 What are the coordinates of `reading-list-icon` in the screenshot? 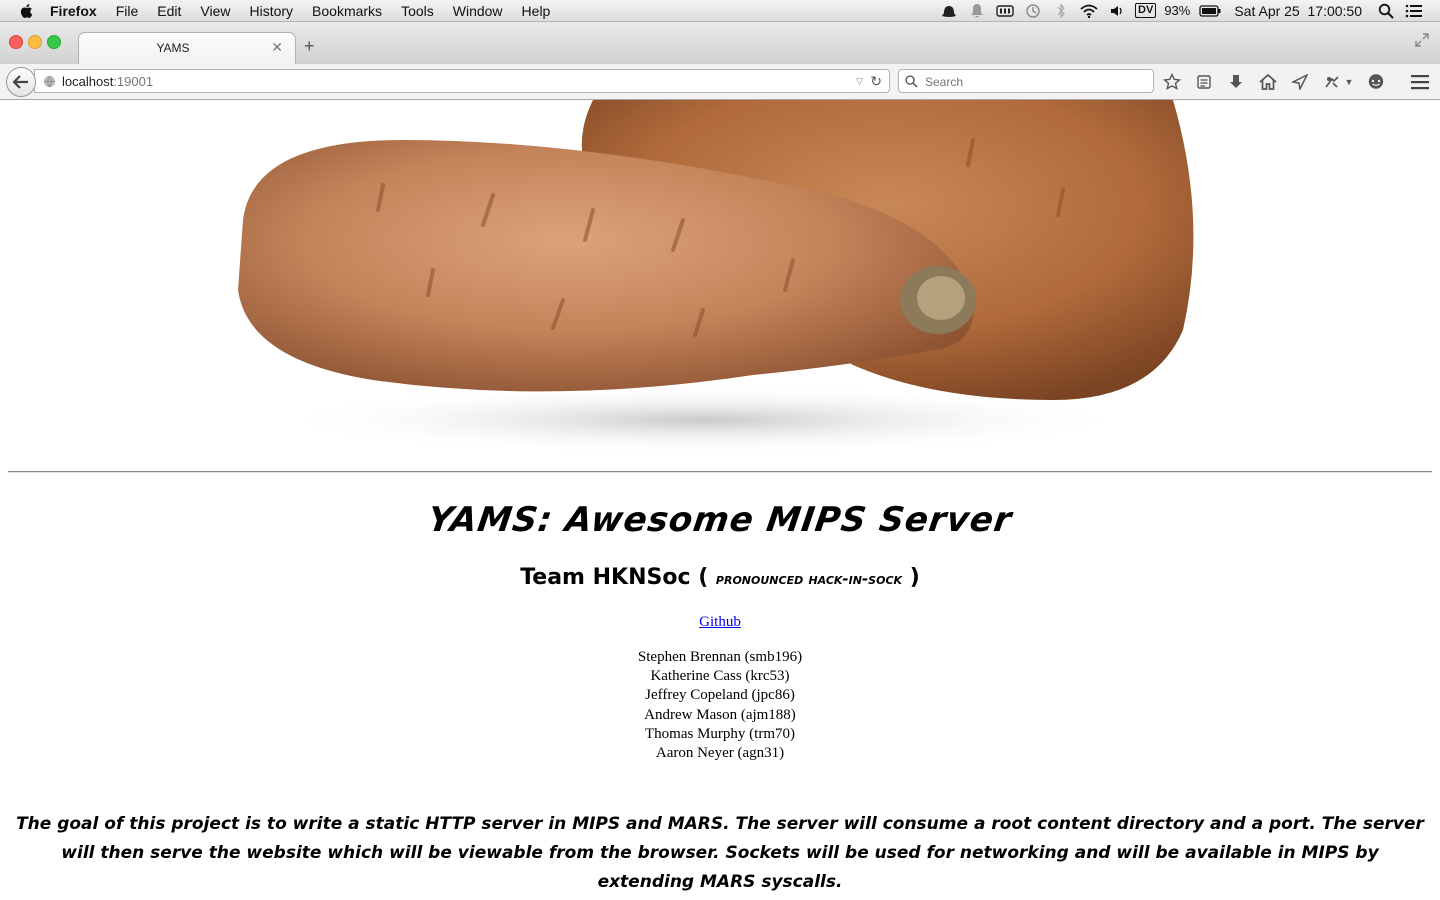 It's located at (1204, 82).